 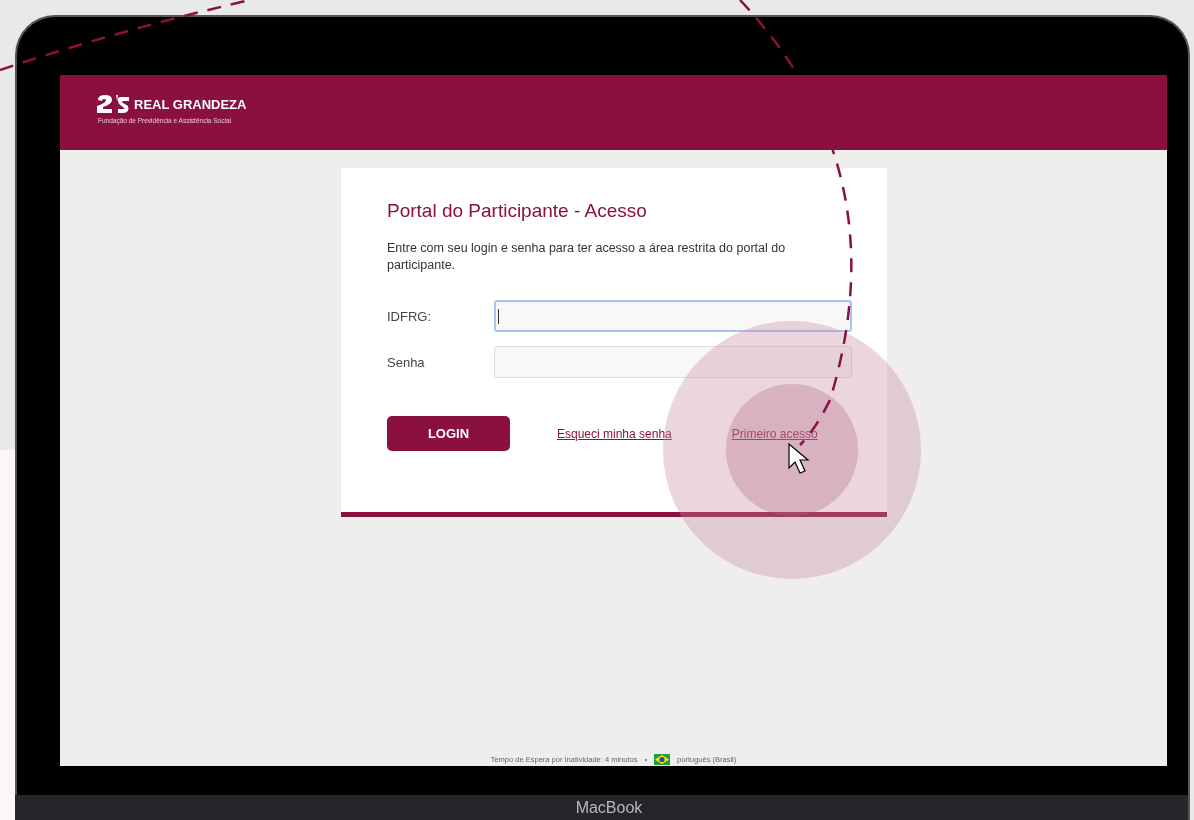 I want to click on field-label: Senha, so click(x=406, y=362).